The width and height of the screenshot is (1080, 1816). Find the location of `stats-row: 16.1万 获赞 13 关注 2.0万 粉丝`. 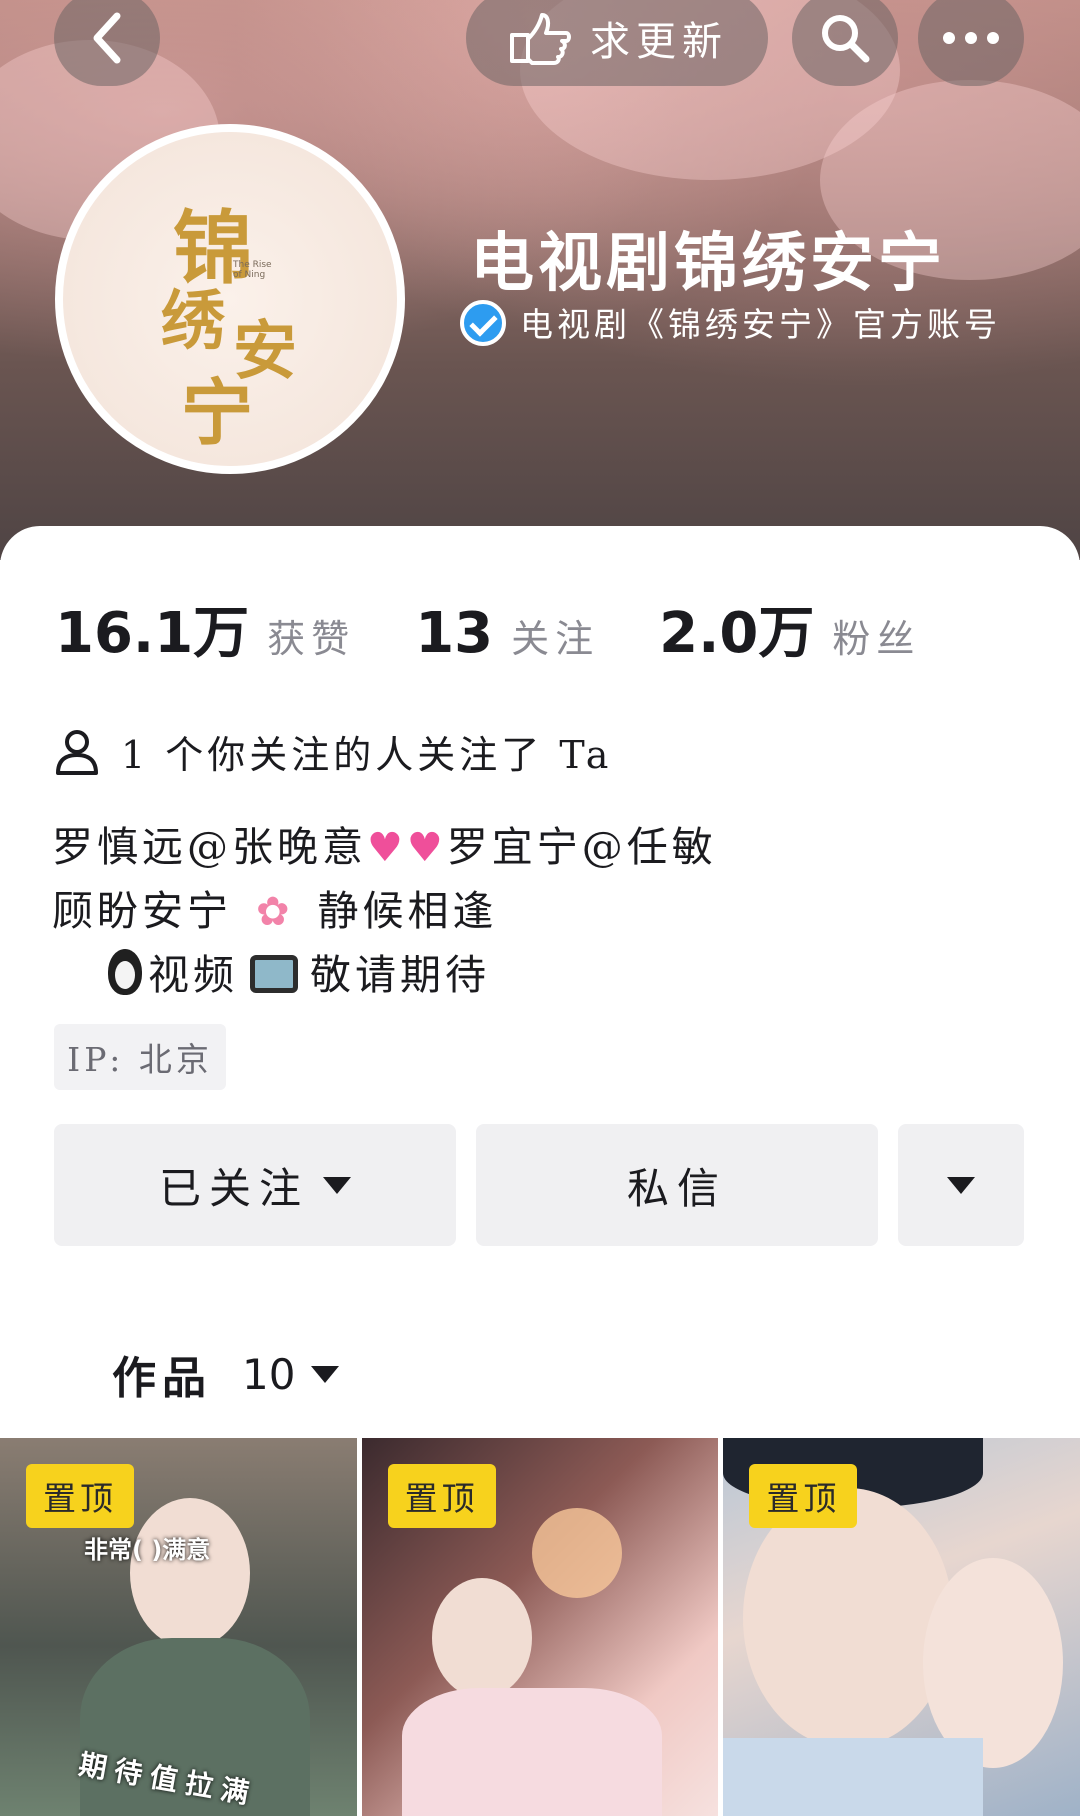

stats-row: 16.1万 获赞 13 关注 2.0万 粉丝 is located at coordinates (517, 628).